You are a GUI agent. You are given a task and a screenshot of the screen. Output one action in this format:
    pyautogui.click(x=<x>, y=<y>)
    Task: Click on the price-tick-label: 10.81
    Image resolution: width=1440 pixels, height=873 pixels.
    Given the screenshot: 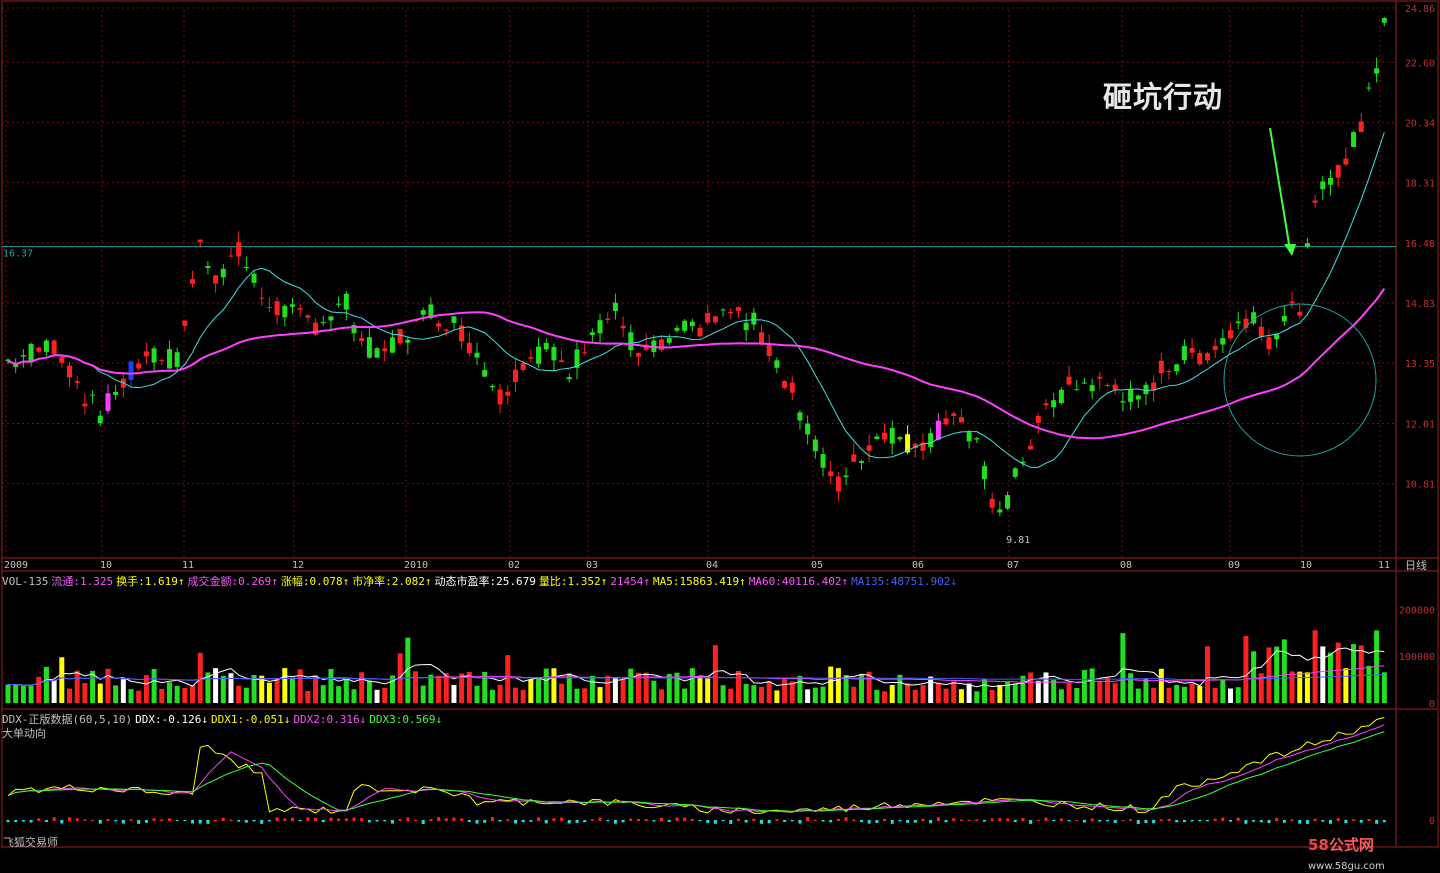 What is the action you would take?
    pyautogui.click(x=1420, y=485)
    